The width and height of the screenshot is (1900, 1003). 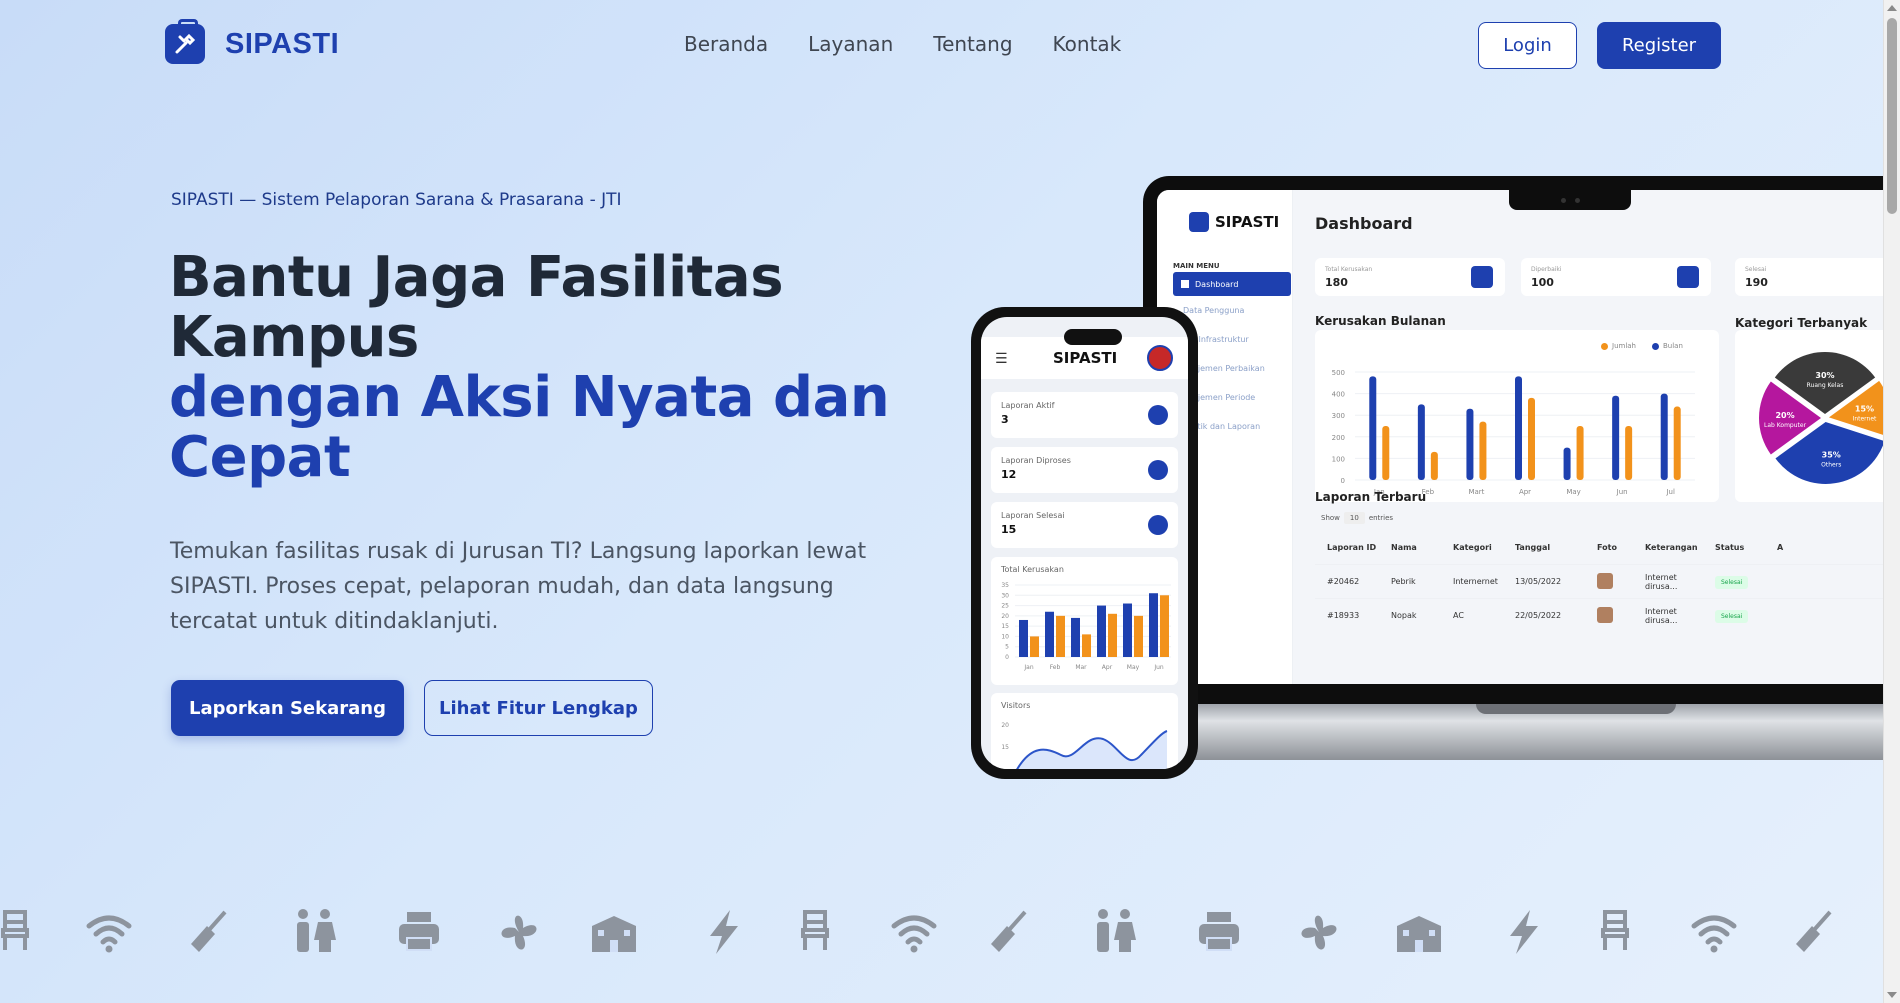 What do you see at coordinates (1084, 415) in the screenshot?
I see `phone-card-active: Laporan Aktif 3` at bounding box center [1084, 415].